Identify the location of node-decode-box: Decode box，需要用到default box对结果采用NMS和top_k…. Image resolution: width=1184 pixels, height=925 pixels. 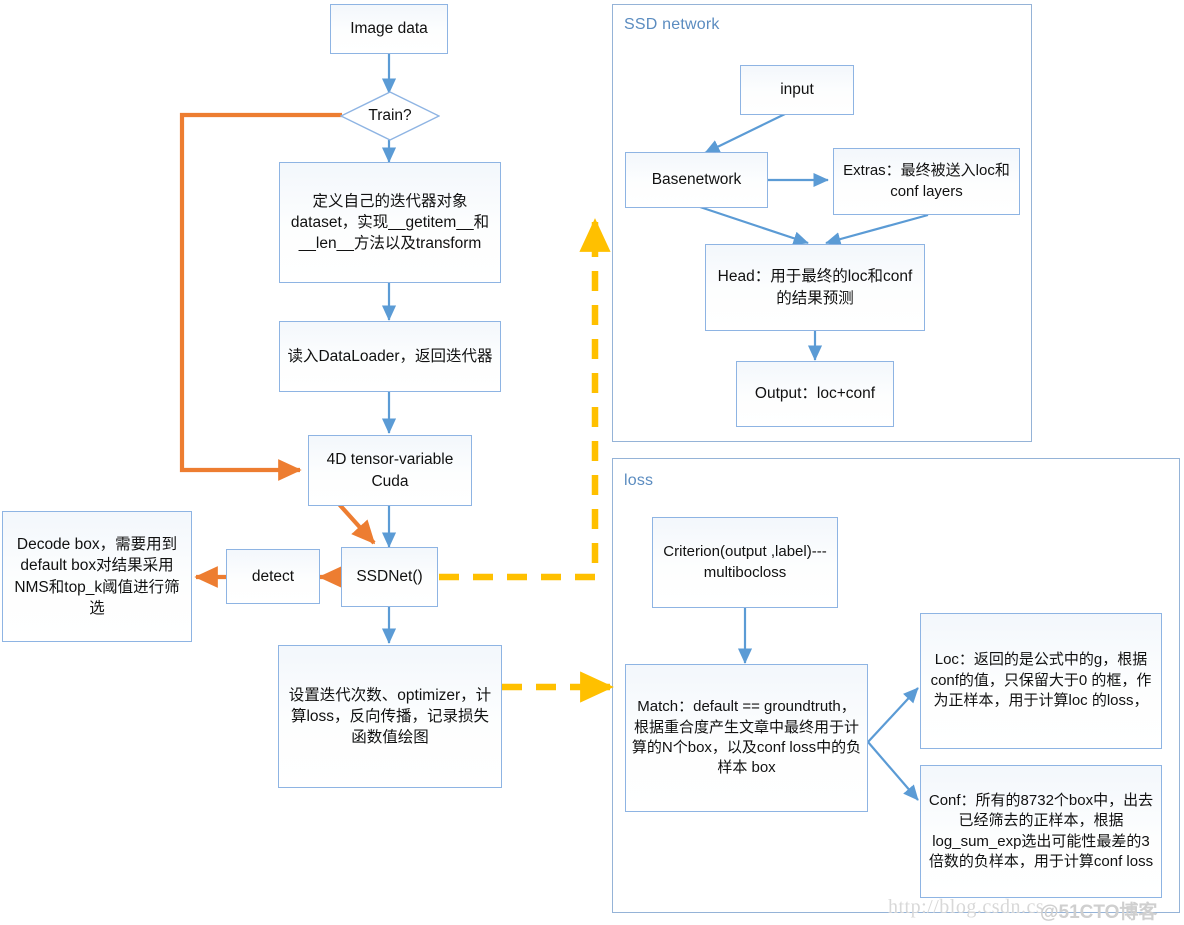
(97, 576).